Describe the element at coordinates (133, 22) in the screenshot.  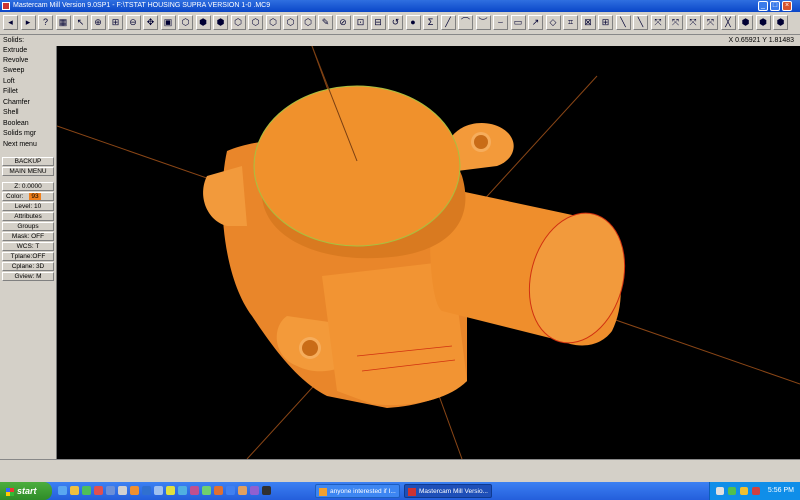
I see `zoom-out-icon: ⊖` at that location.